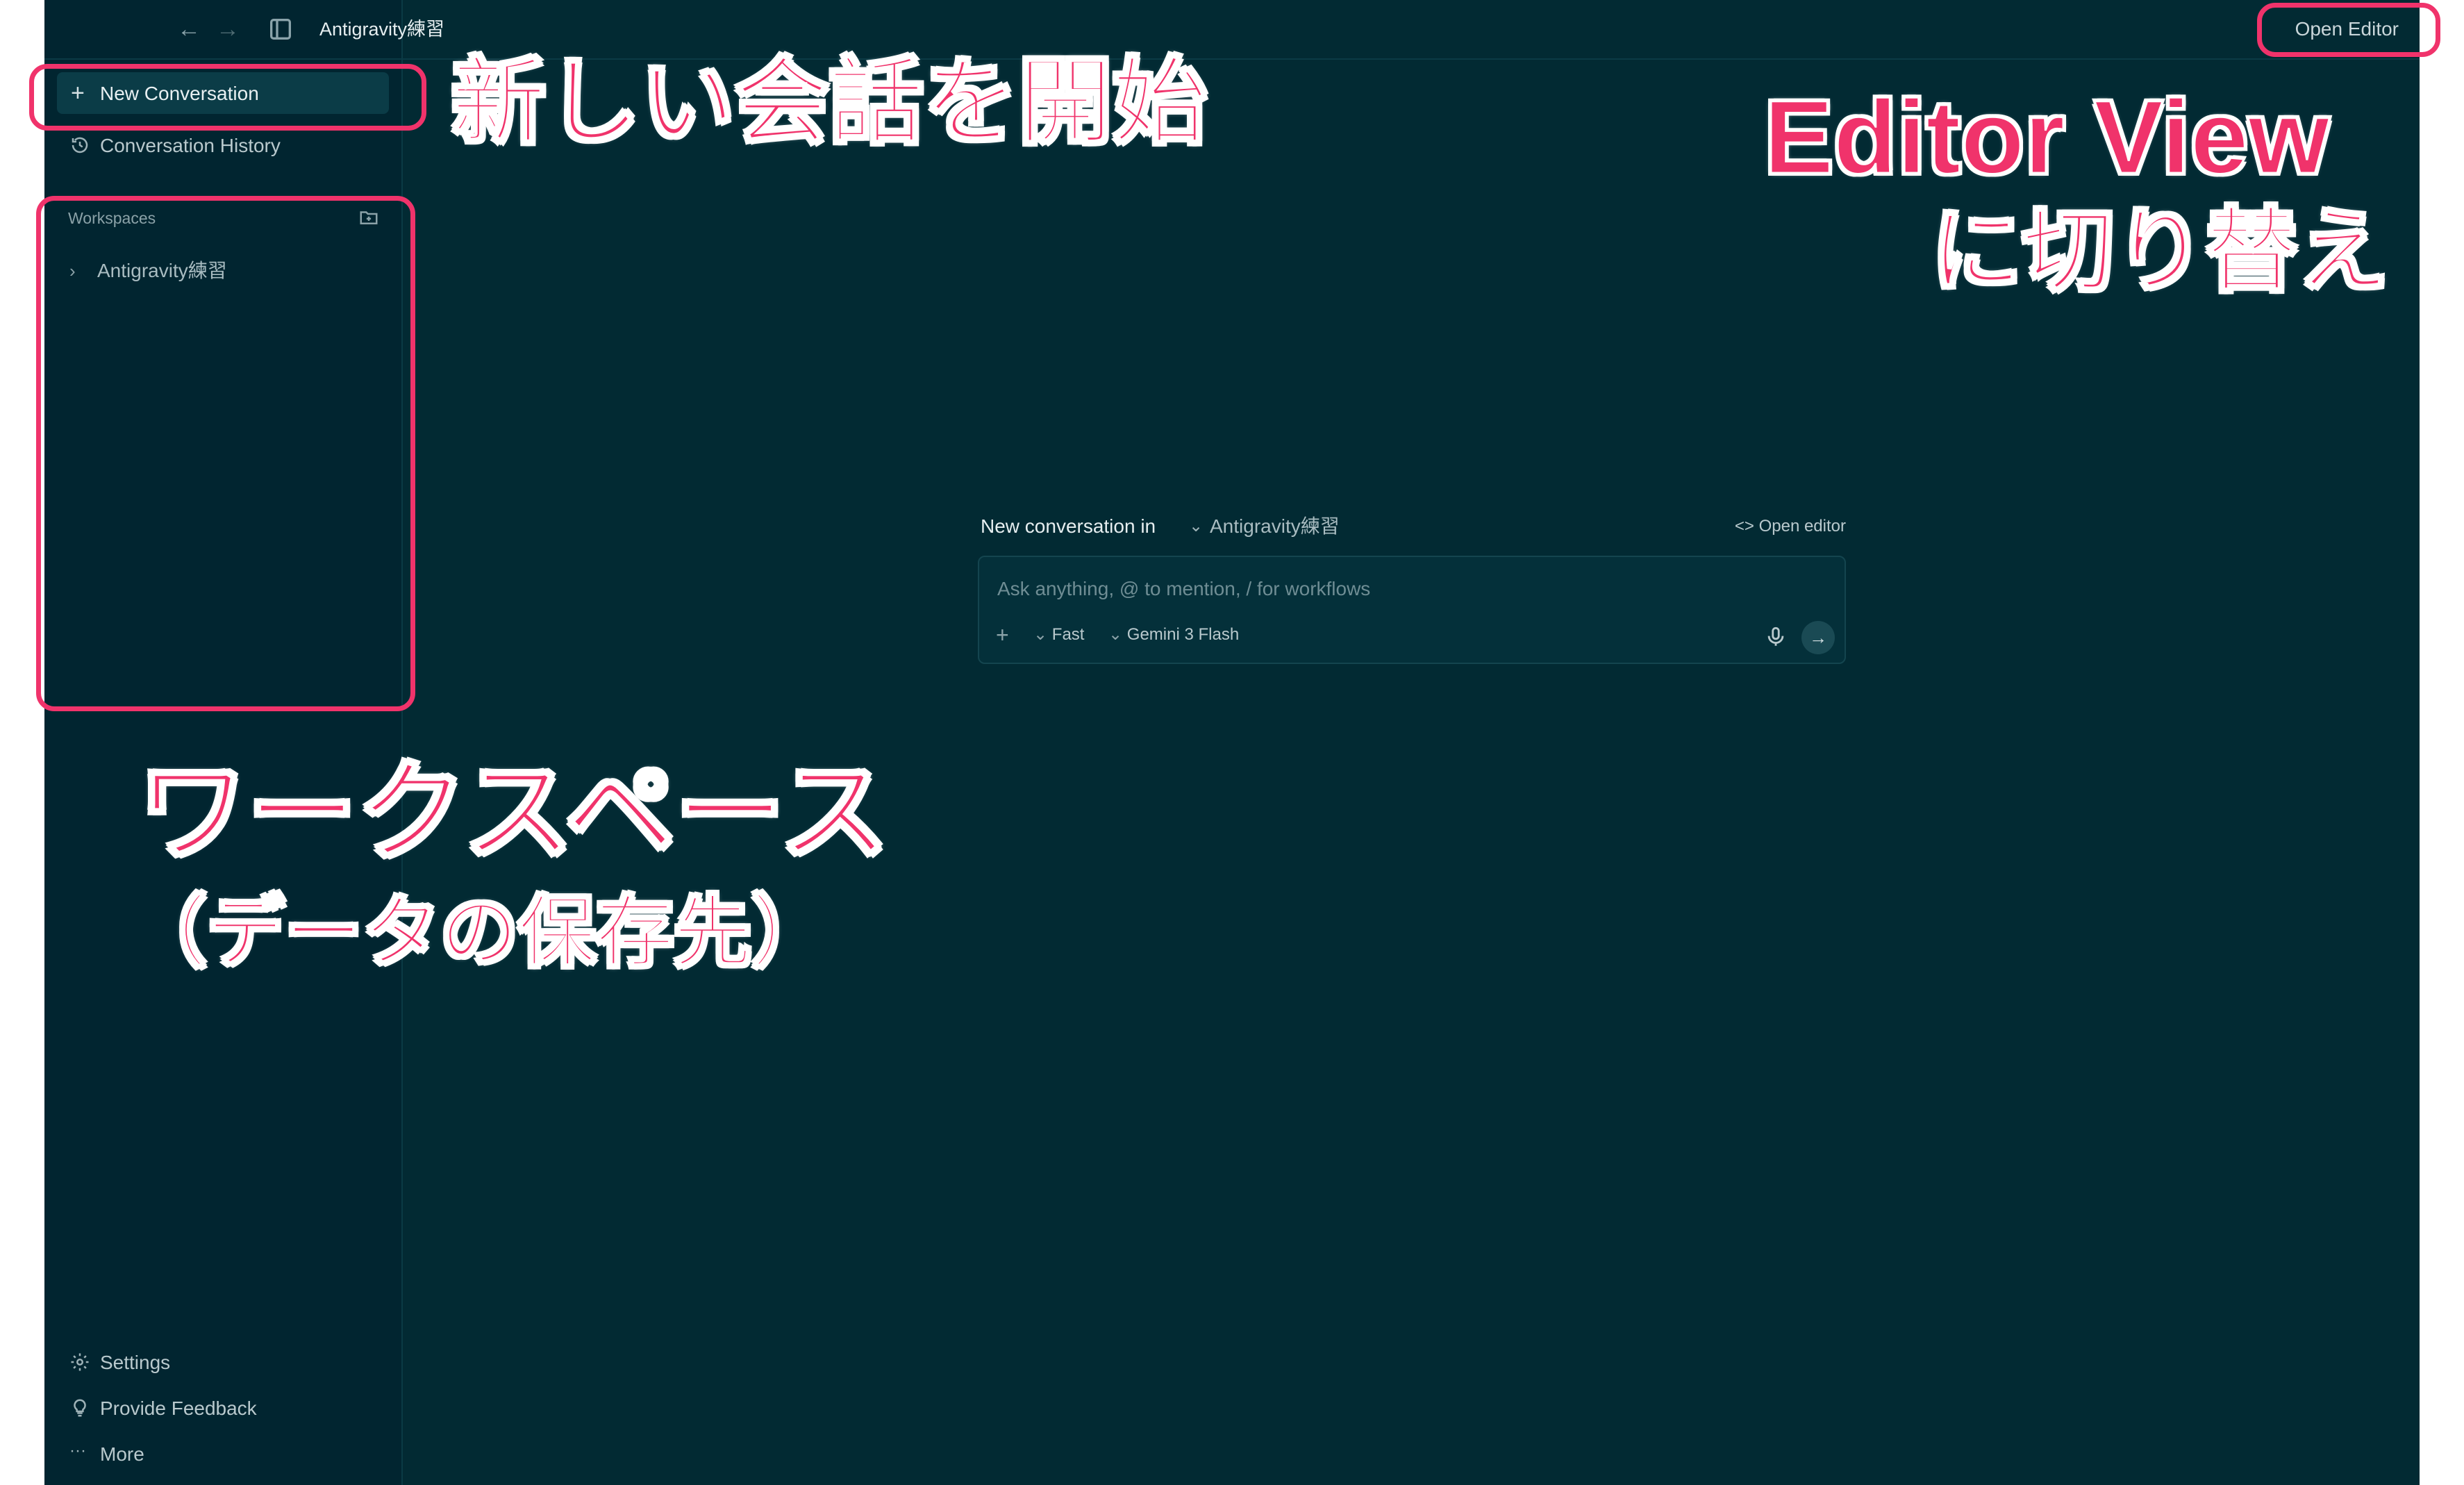  I want to click on mode-selector: ⌄ Fast, so click(1058, 634).